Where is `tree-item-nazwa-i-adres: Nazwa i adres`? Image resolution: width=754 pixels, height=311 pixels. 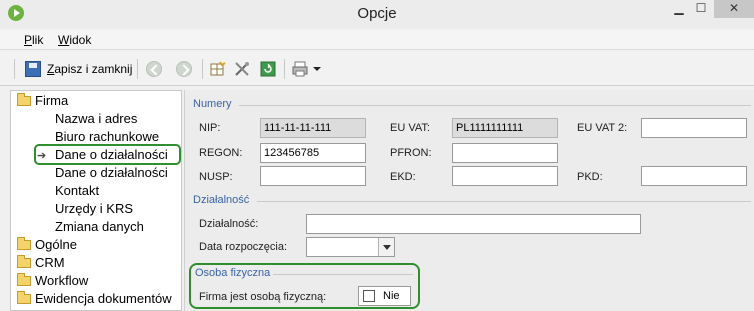
tree-item-nazwa-i-adres: Nazwa i adres is located at coordinates (96, 118).